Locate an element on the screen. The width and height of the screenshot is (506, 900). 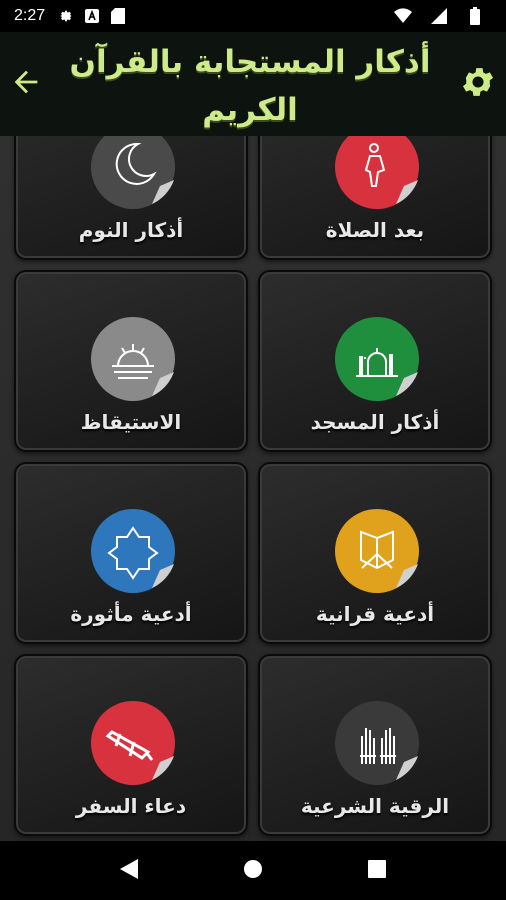
card-mathur-duas: أدعية مأثورة is located at coordinates (131, 553).